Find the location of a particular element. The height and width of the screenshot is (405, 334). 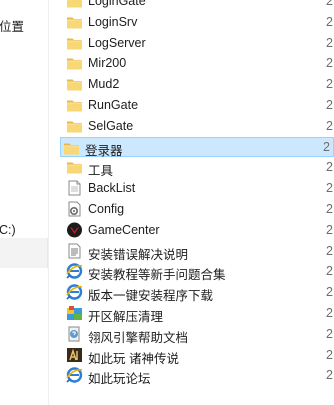

file-row: Config 2 is located at coordinates (198, 209).